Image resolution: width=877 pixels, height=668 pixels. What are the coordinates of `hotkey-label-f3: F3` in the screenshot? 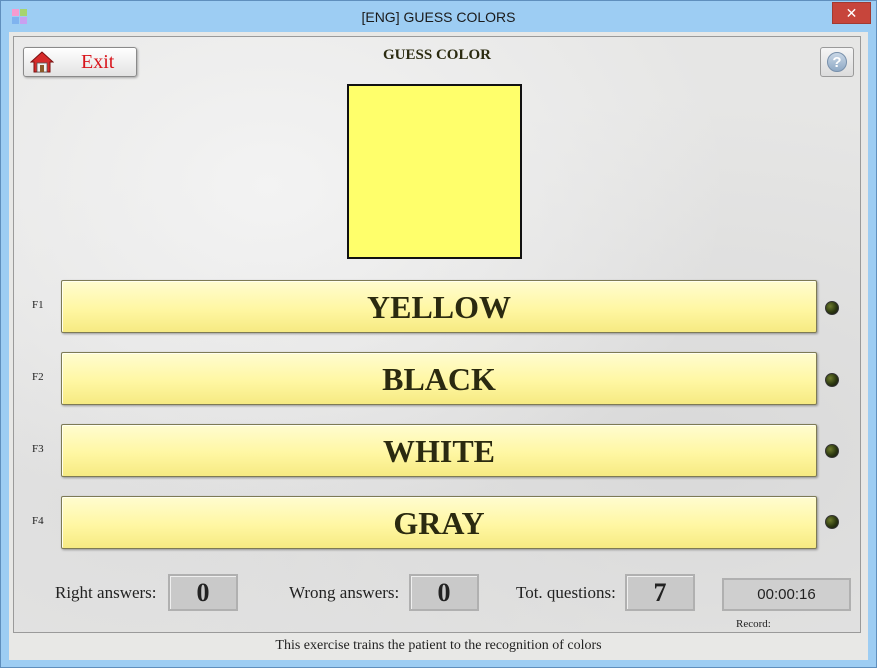 It's located at (38, 449).